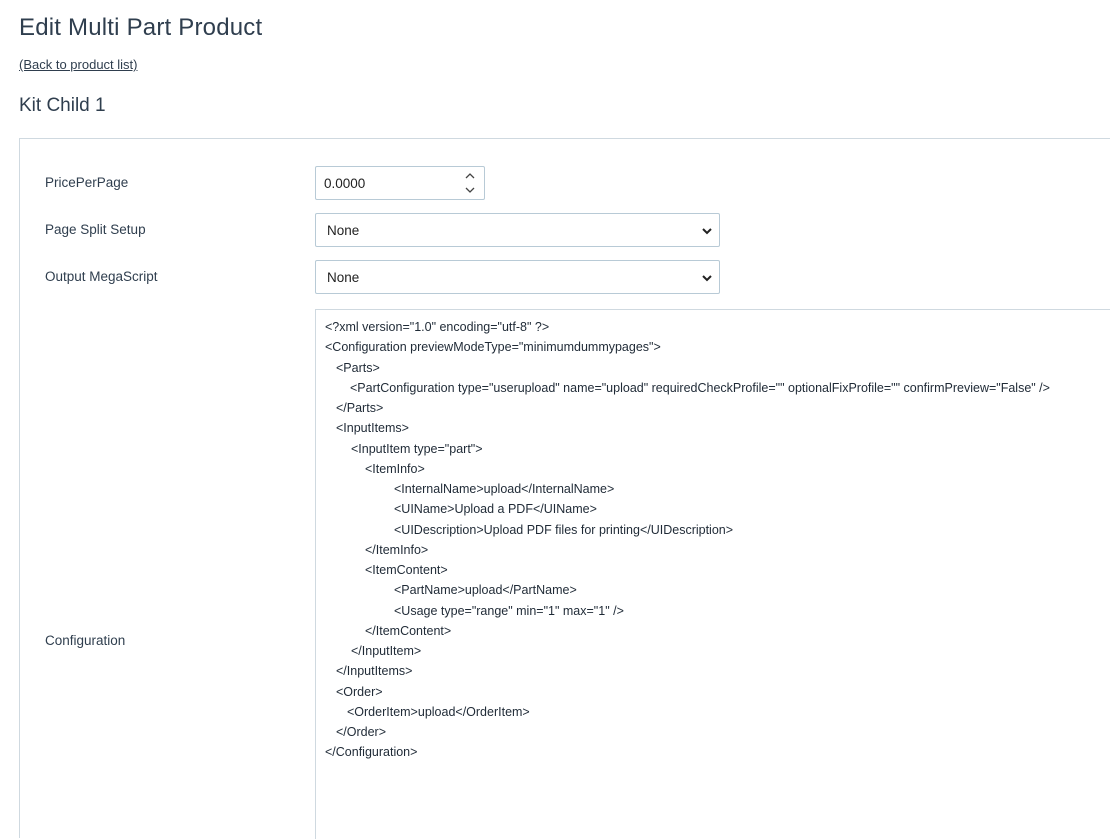 Image resolution: width=1110 pixels, height=839 pixels. I want to click on price-per-page-label: PricePerPage, so click(87, 182).